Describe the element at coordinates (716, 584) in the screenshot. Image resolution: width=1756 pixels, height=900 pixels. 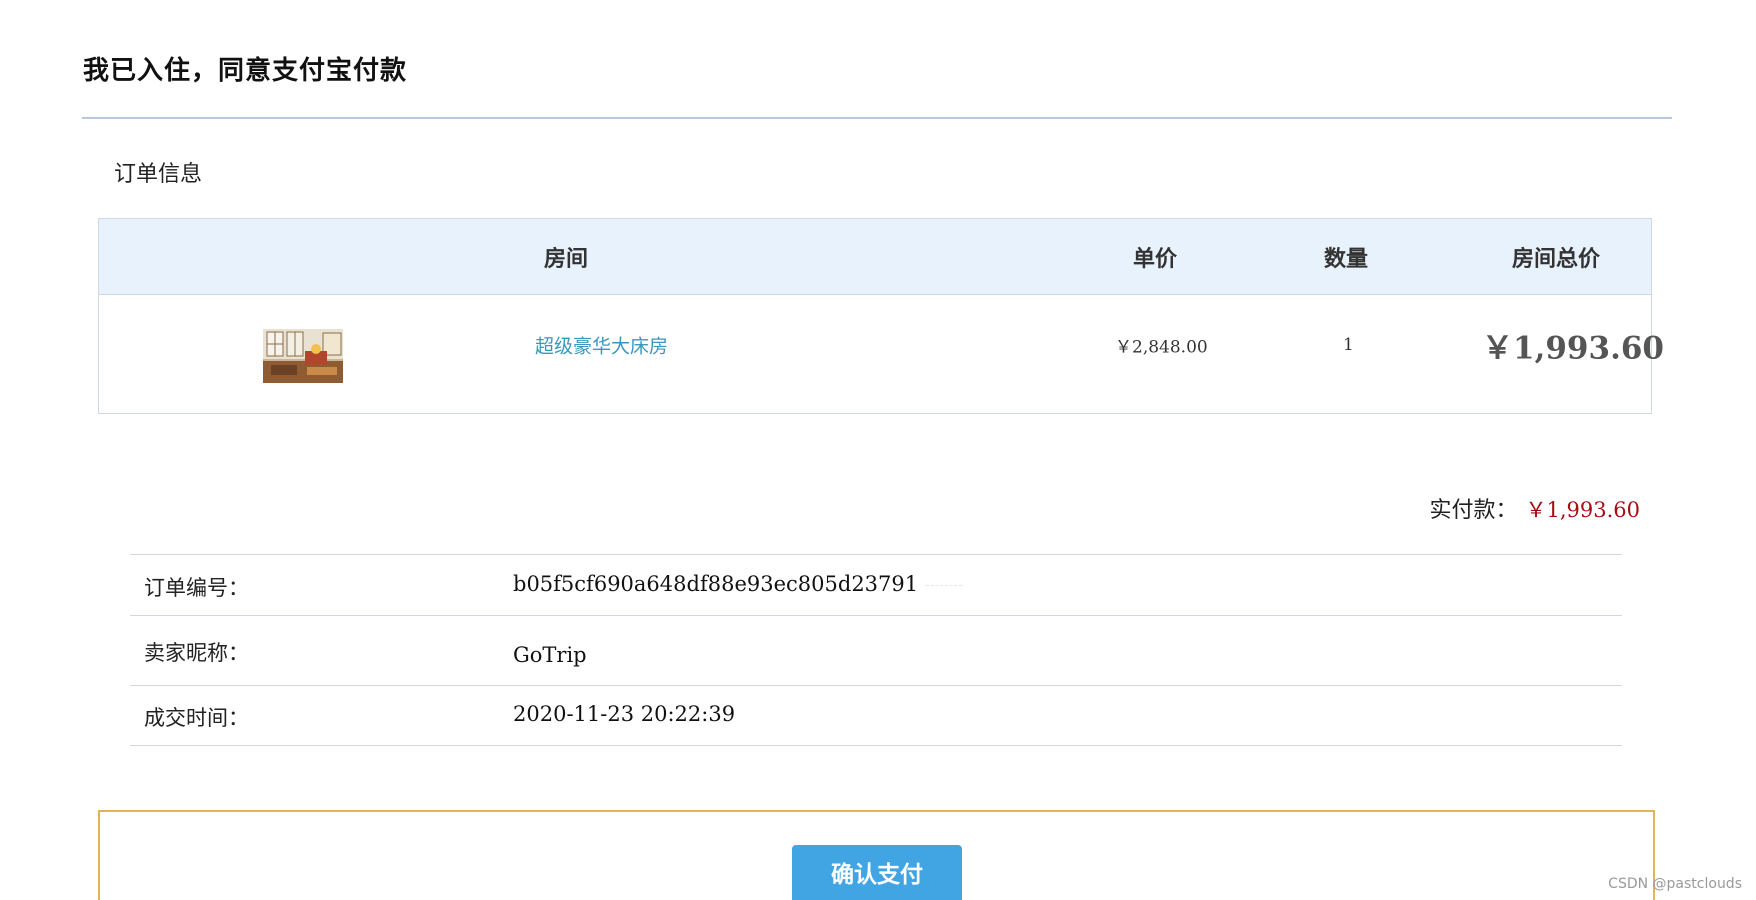
I see `order-number-value: b05f5cf690a648df88e93ec805d23791` at that location.